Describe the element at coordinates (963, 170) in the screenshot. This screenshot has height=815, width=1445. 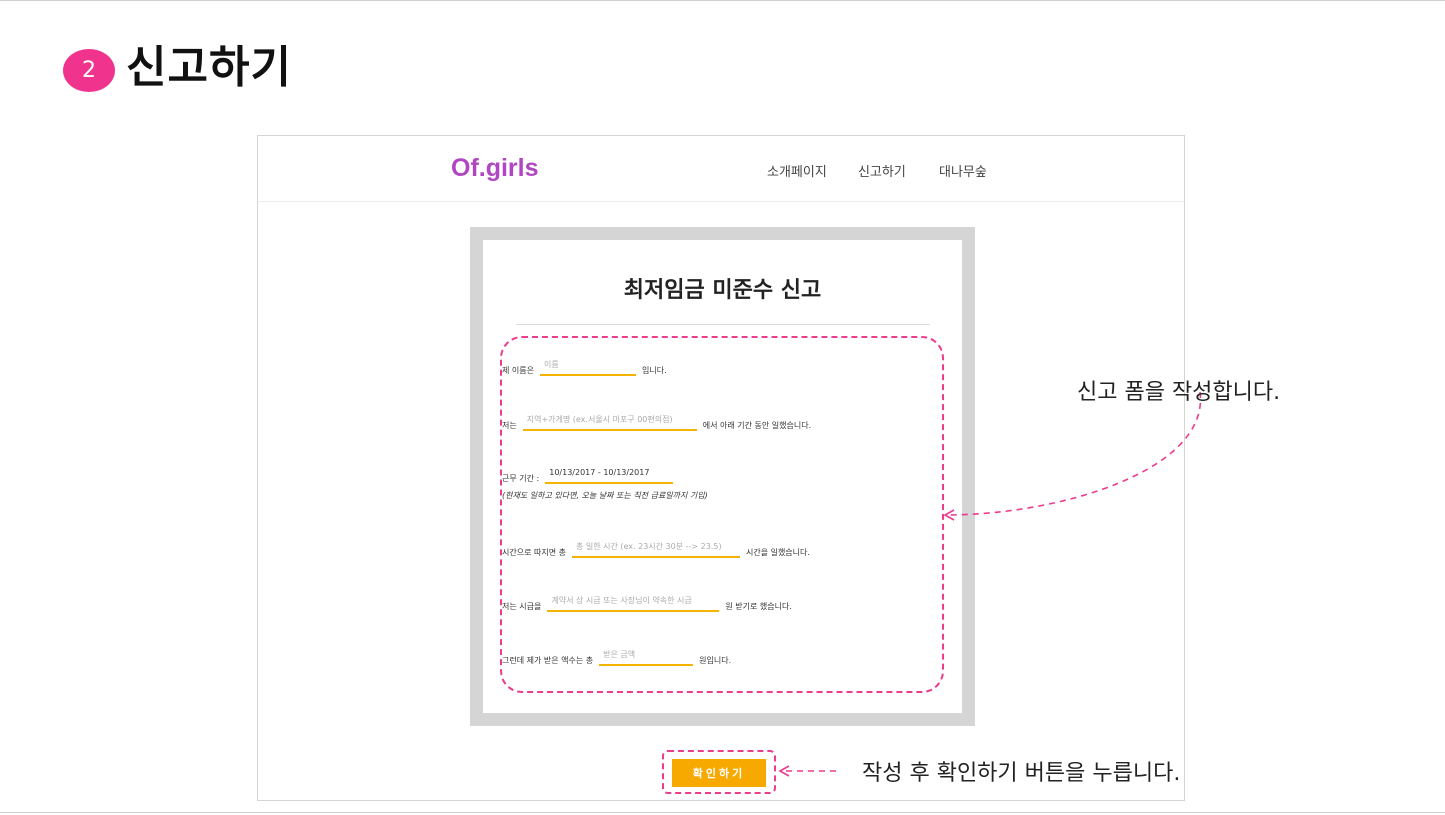
I see `nav-link-bamboo-forest: 대나무숲` at that location.